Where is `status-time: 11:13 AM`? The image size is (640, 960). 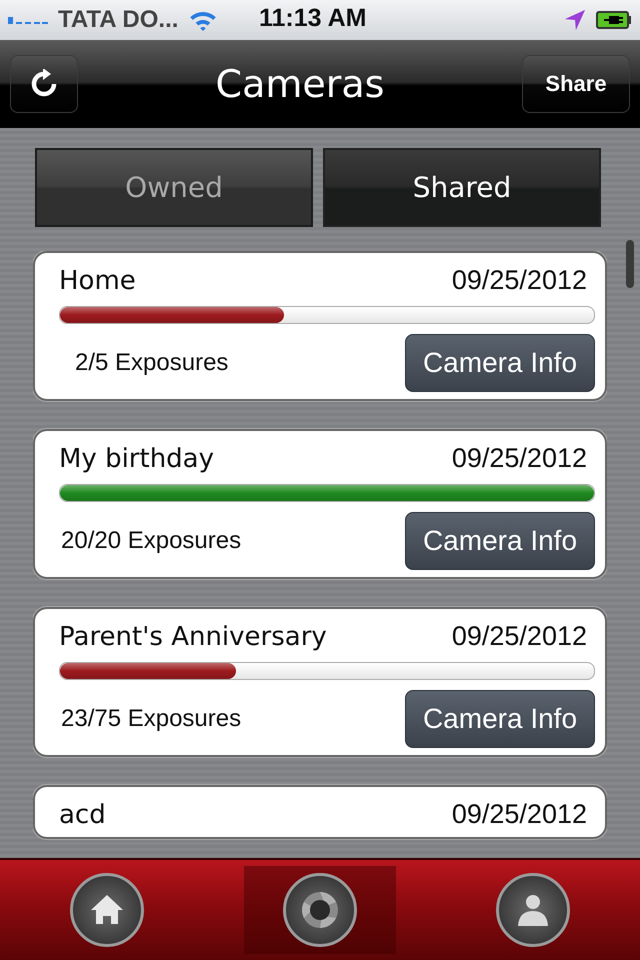
status-time: 11:13 AM is located at coordinates (312, 18).